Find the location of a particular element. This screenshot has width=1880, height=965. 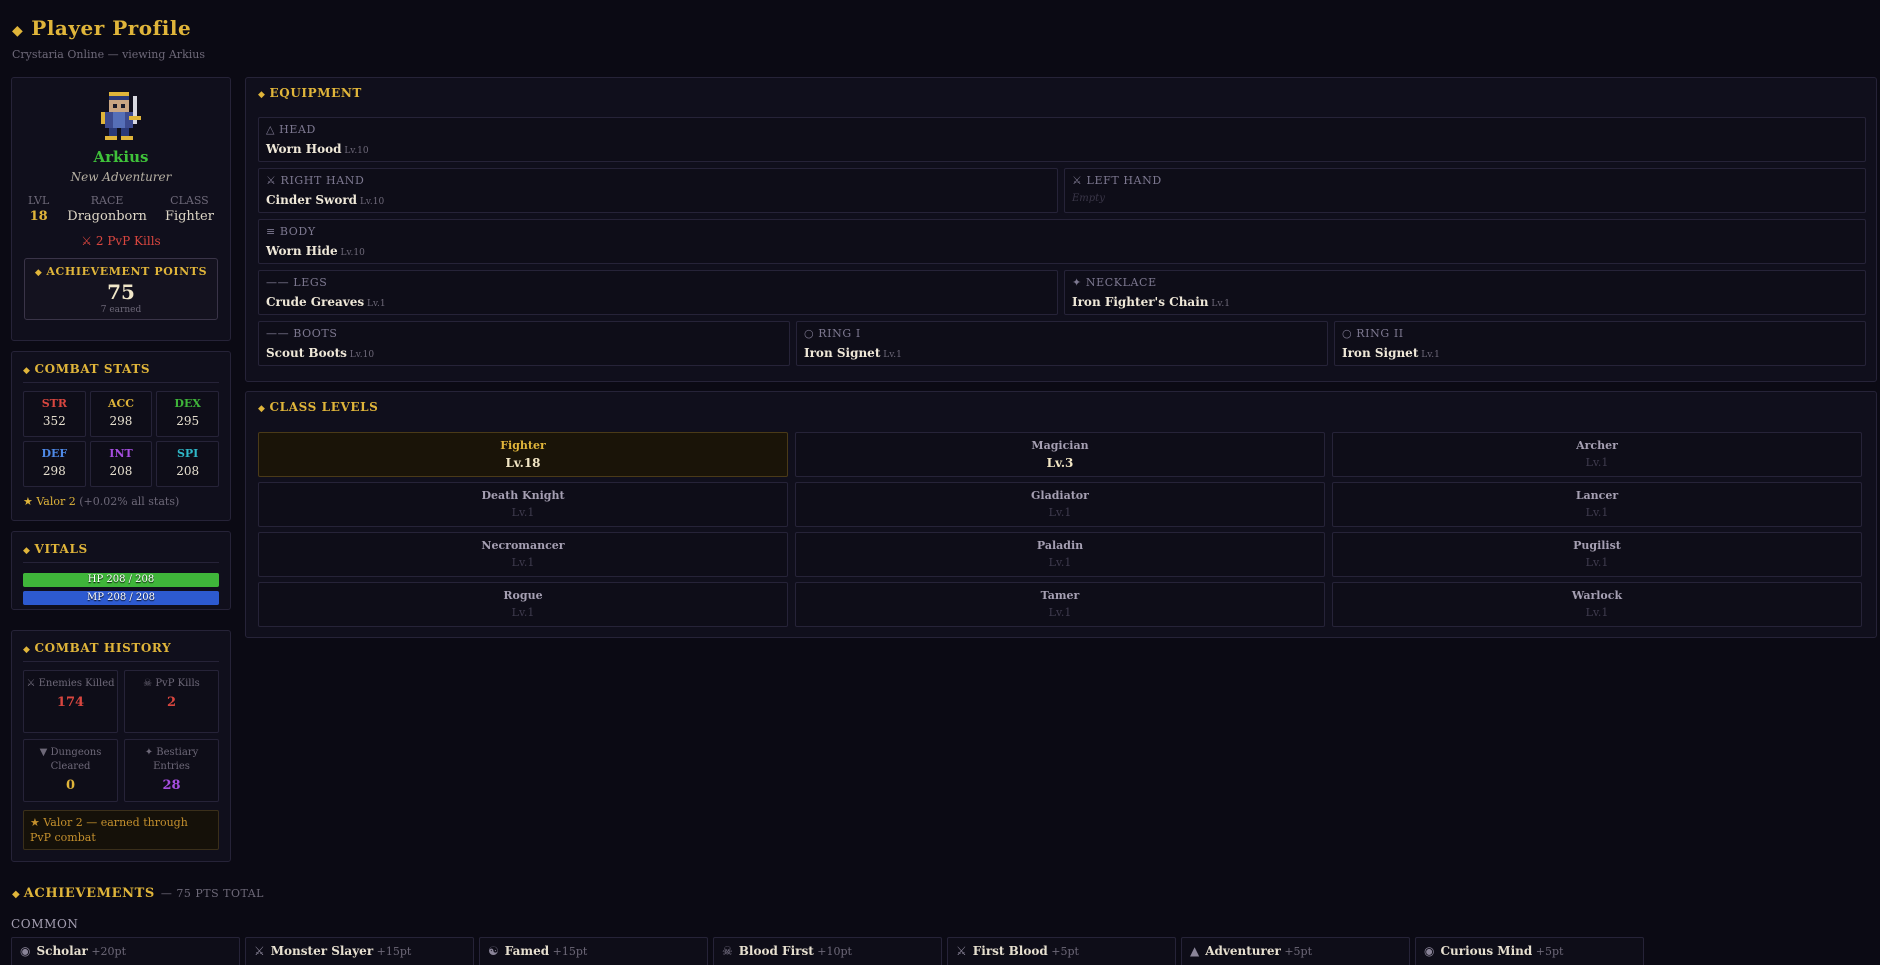

class-pugilist: Pugilist Lv.1 is located at coordinates (1597, 554).